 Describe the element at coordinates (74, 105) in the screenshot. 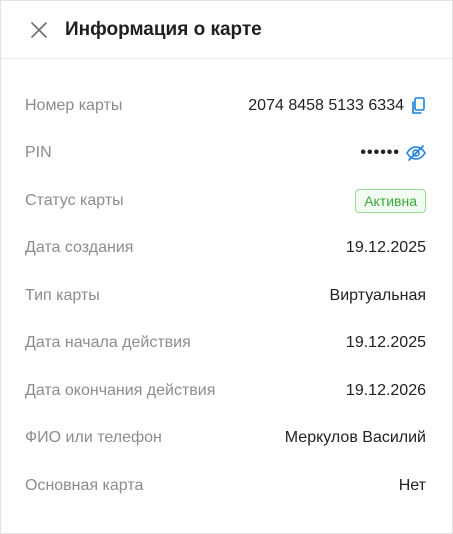

I see `card-number-label: Номер карты` at that location.